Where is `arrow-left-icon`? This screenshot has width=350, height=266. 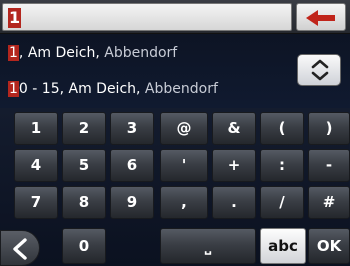 arrow-left-icon is located at coordinates (320, 18).